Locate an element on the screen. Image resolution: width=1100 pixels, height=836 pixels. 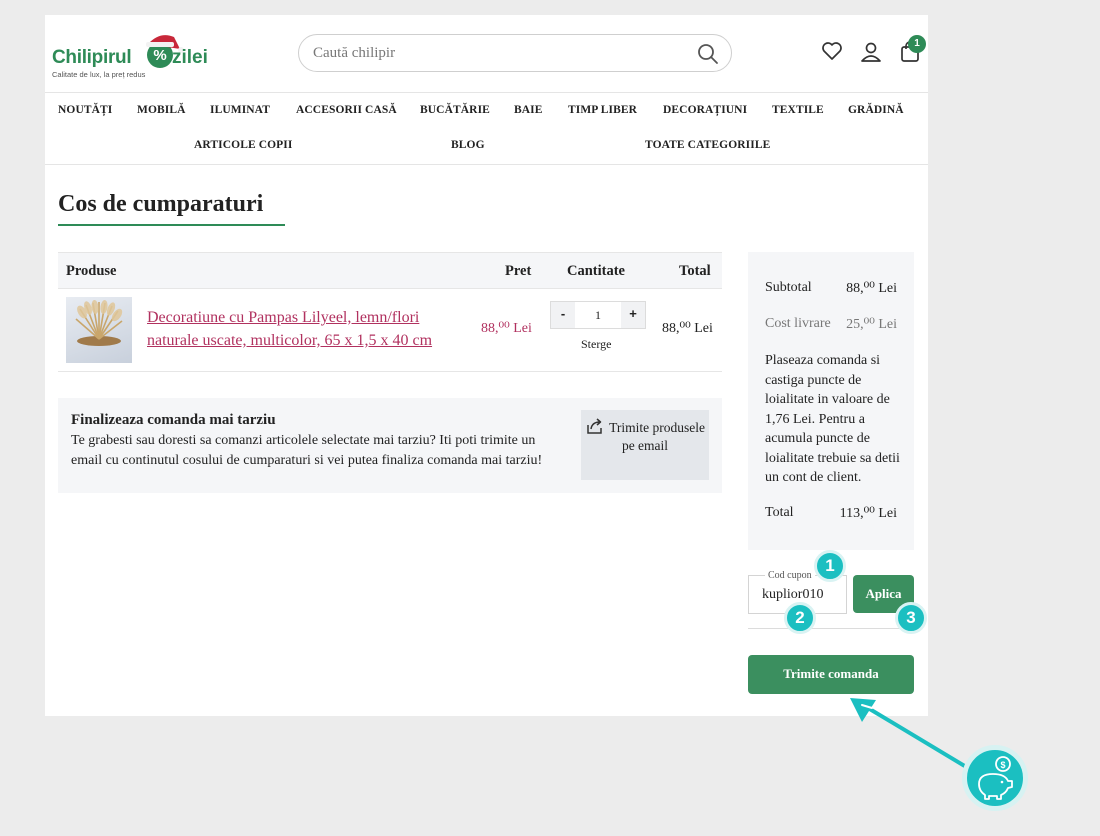
logo-word-2: zilei is located at coordinates (190, 57).